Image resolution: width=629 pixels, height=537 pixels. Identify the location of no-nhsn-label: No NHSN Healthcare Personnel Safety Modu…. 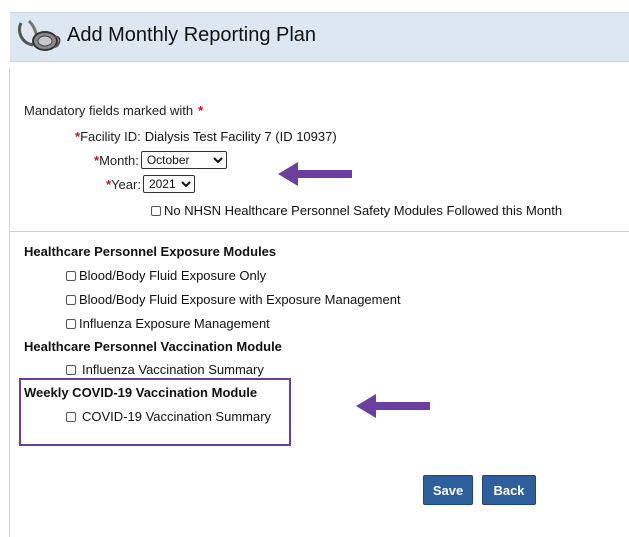
(363, 210).